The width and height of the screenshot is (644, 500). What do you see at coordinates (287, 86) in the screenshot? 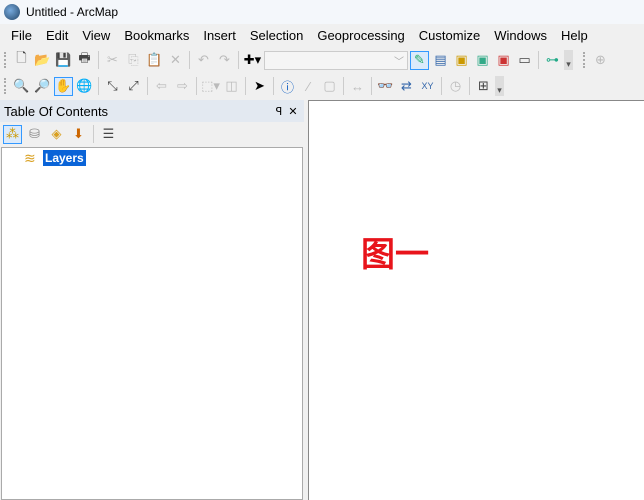
I see `identify-info-icon: ⓘ` at bounding box center [287, 86].